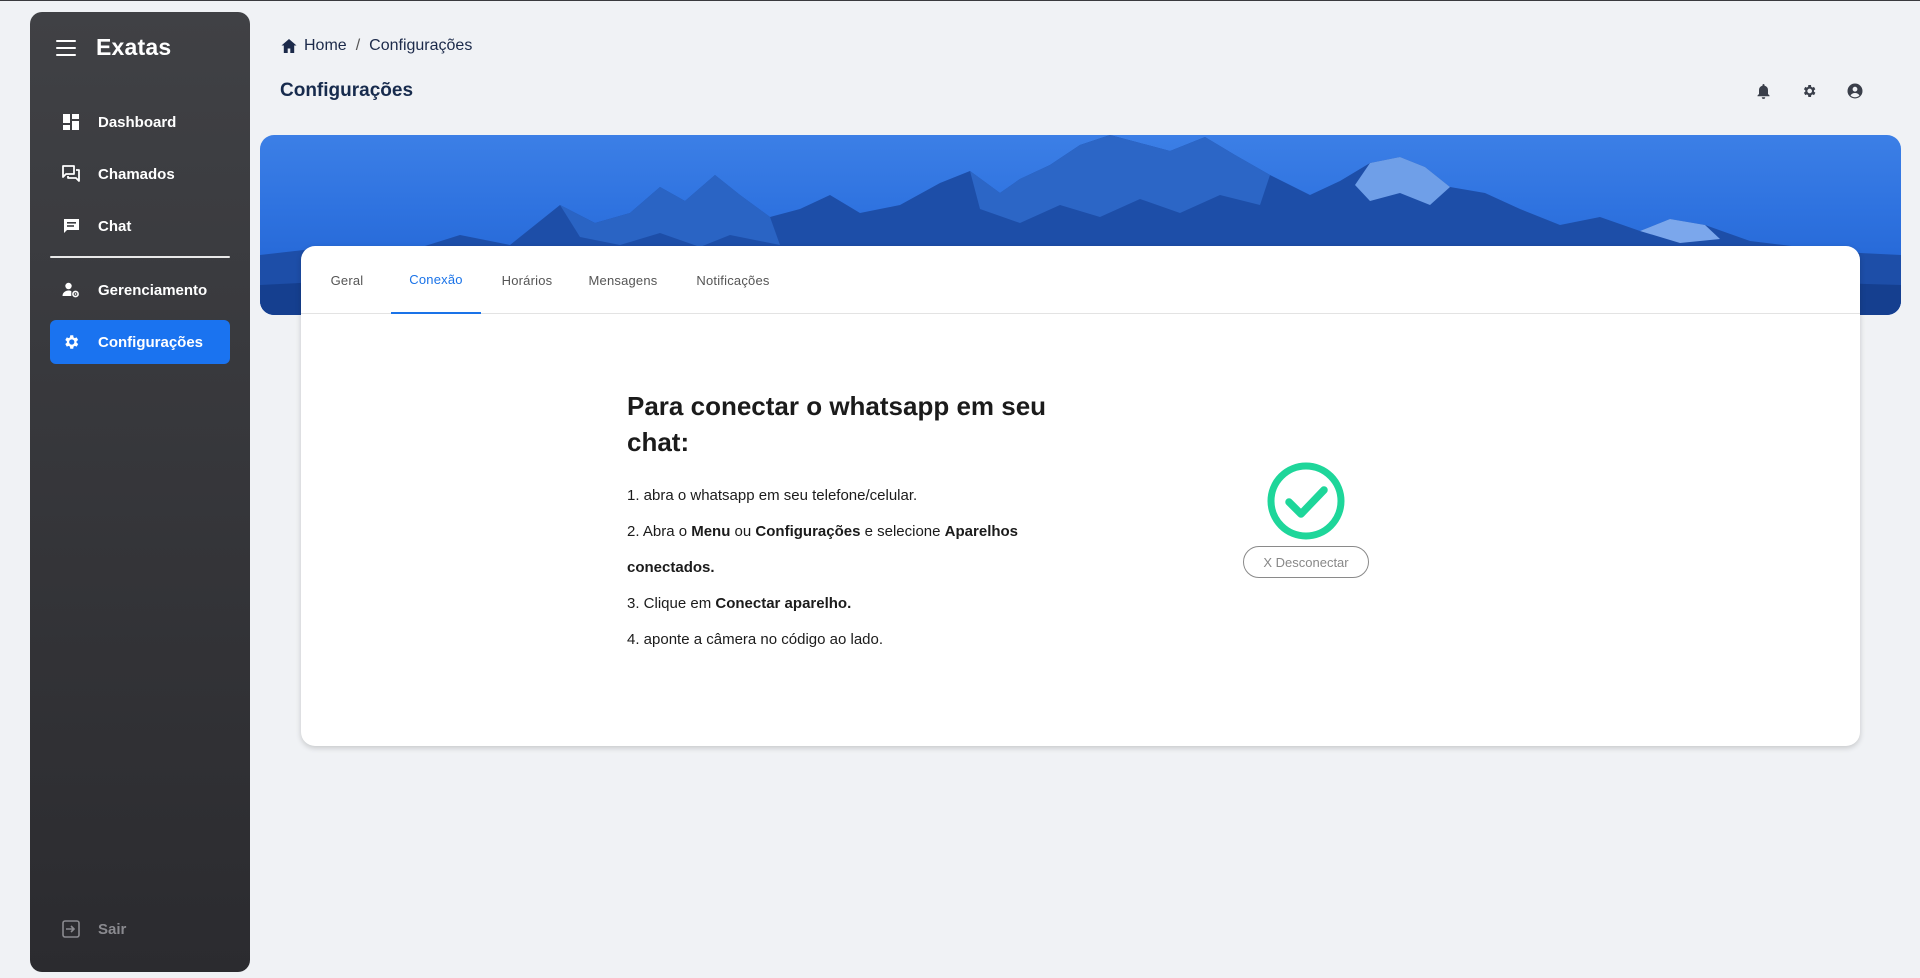  What do you see at coordinates (421, 45) in the screenshot?
I see `breadcrumb-current: Configurações` at bounding box center [421, 45].